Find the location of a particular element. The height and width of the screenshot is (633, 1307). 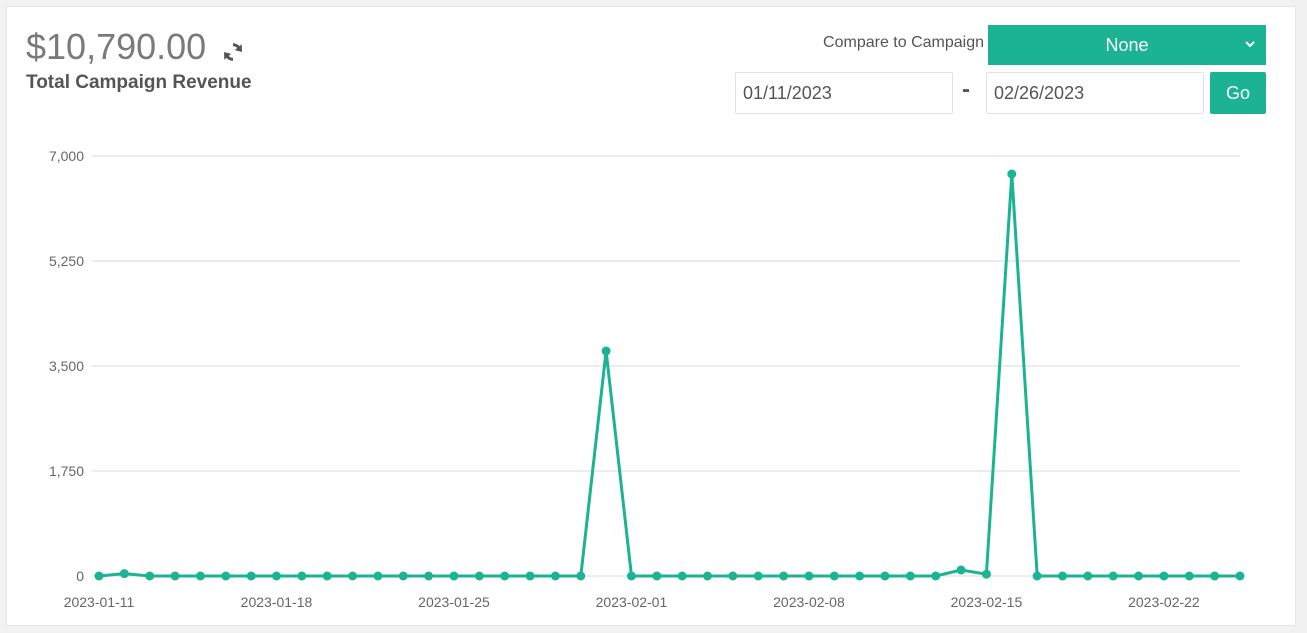

x-tick-label: 2023-02-08 is located at coordinates (809, 602).